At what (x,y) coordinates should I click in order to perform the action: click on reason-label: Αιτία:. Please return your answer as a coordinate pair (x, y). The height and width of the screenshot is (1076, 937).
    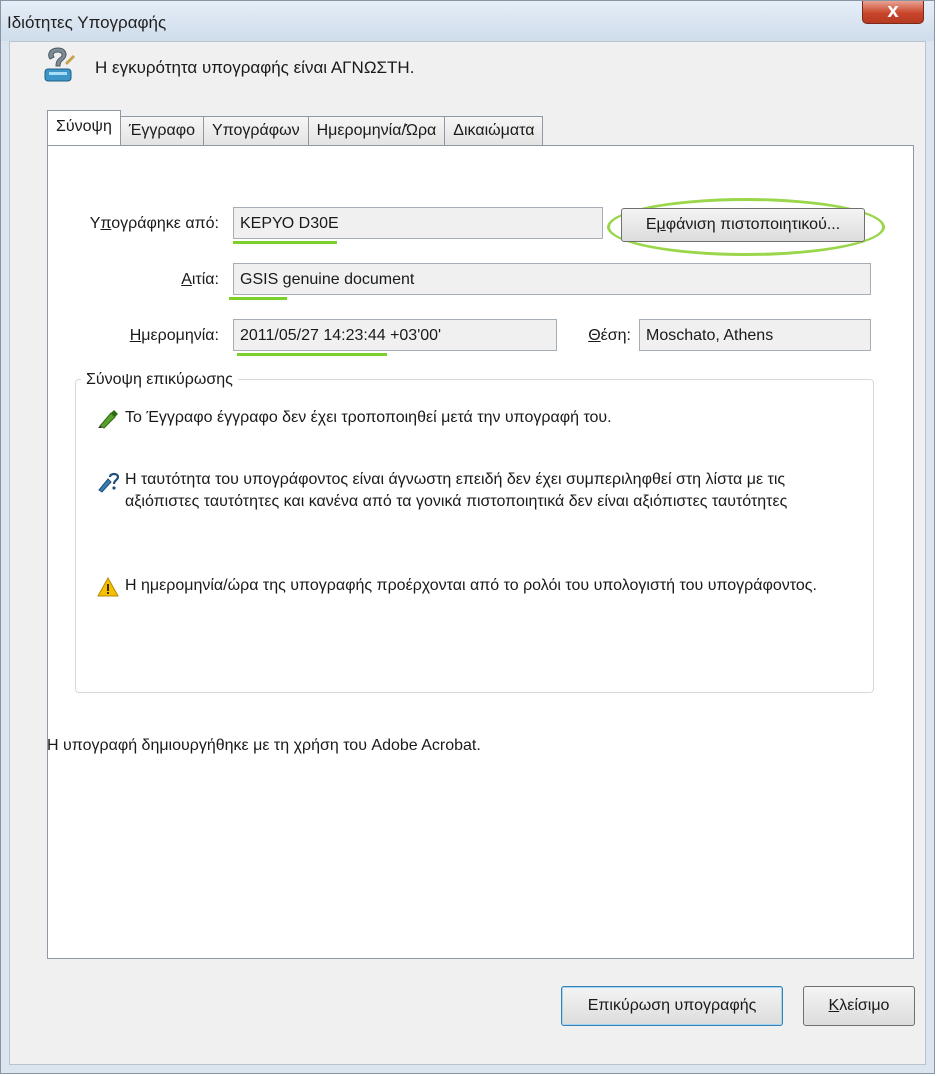
    Looking at the image, I should click on (200, 279).